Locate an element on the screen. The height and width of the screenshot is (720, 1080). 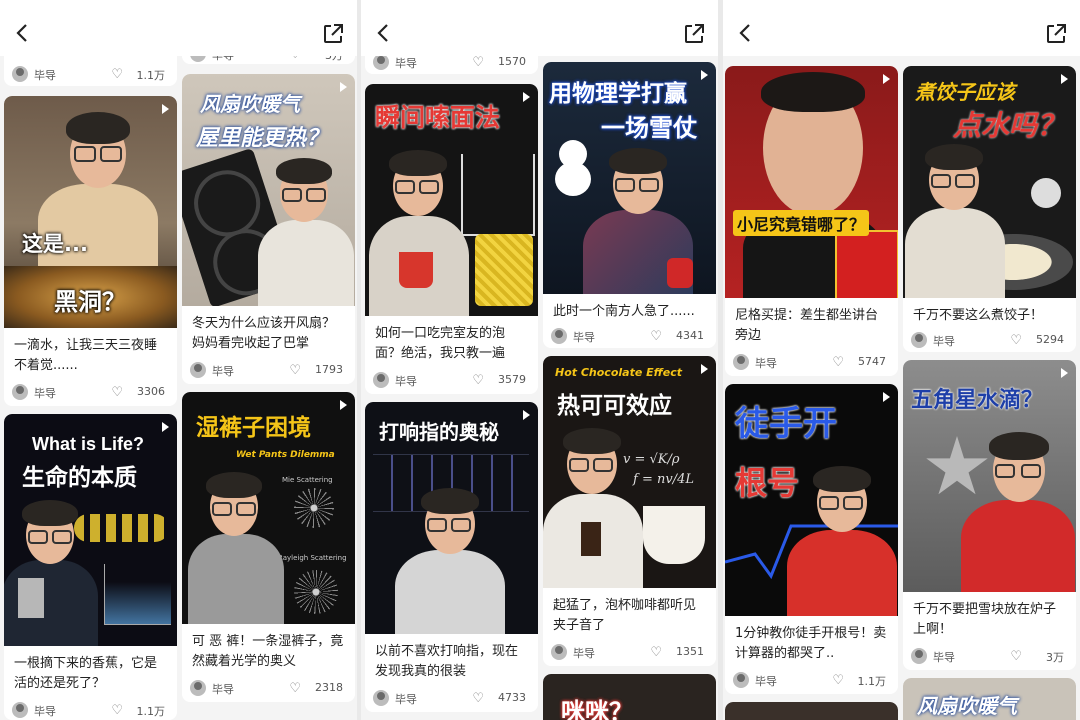
card-meta: 毕导 ♡ 1793 is located at coordinates (268, 371).